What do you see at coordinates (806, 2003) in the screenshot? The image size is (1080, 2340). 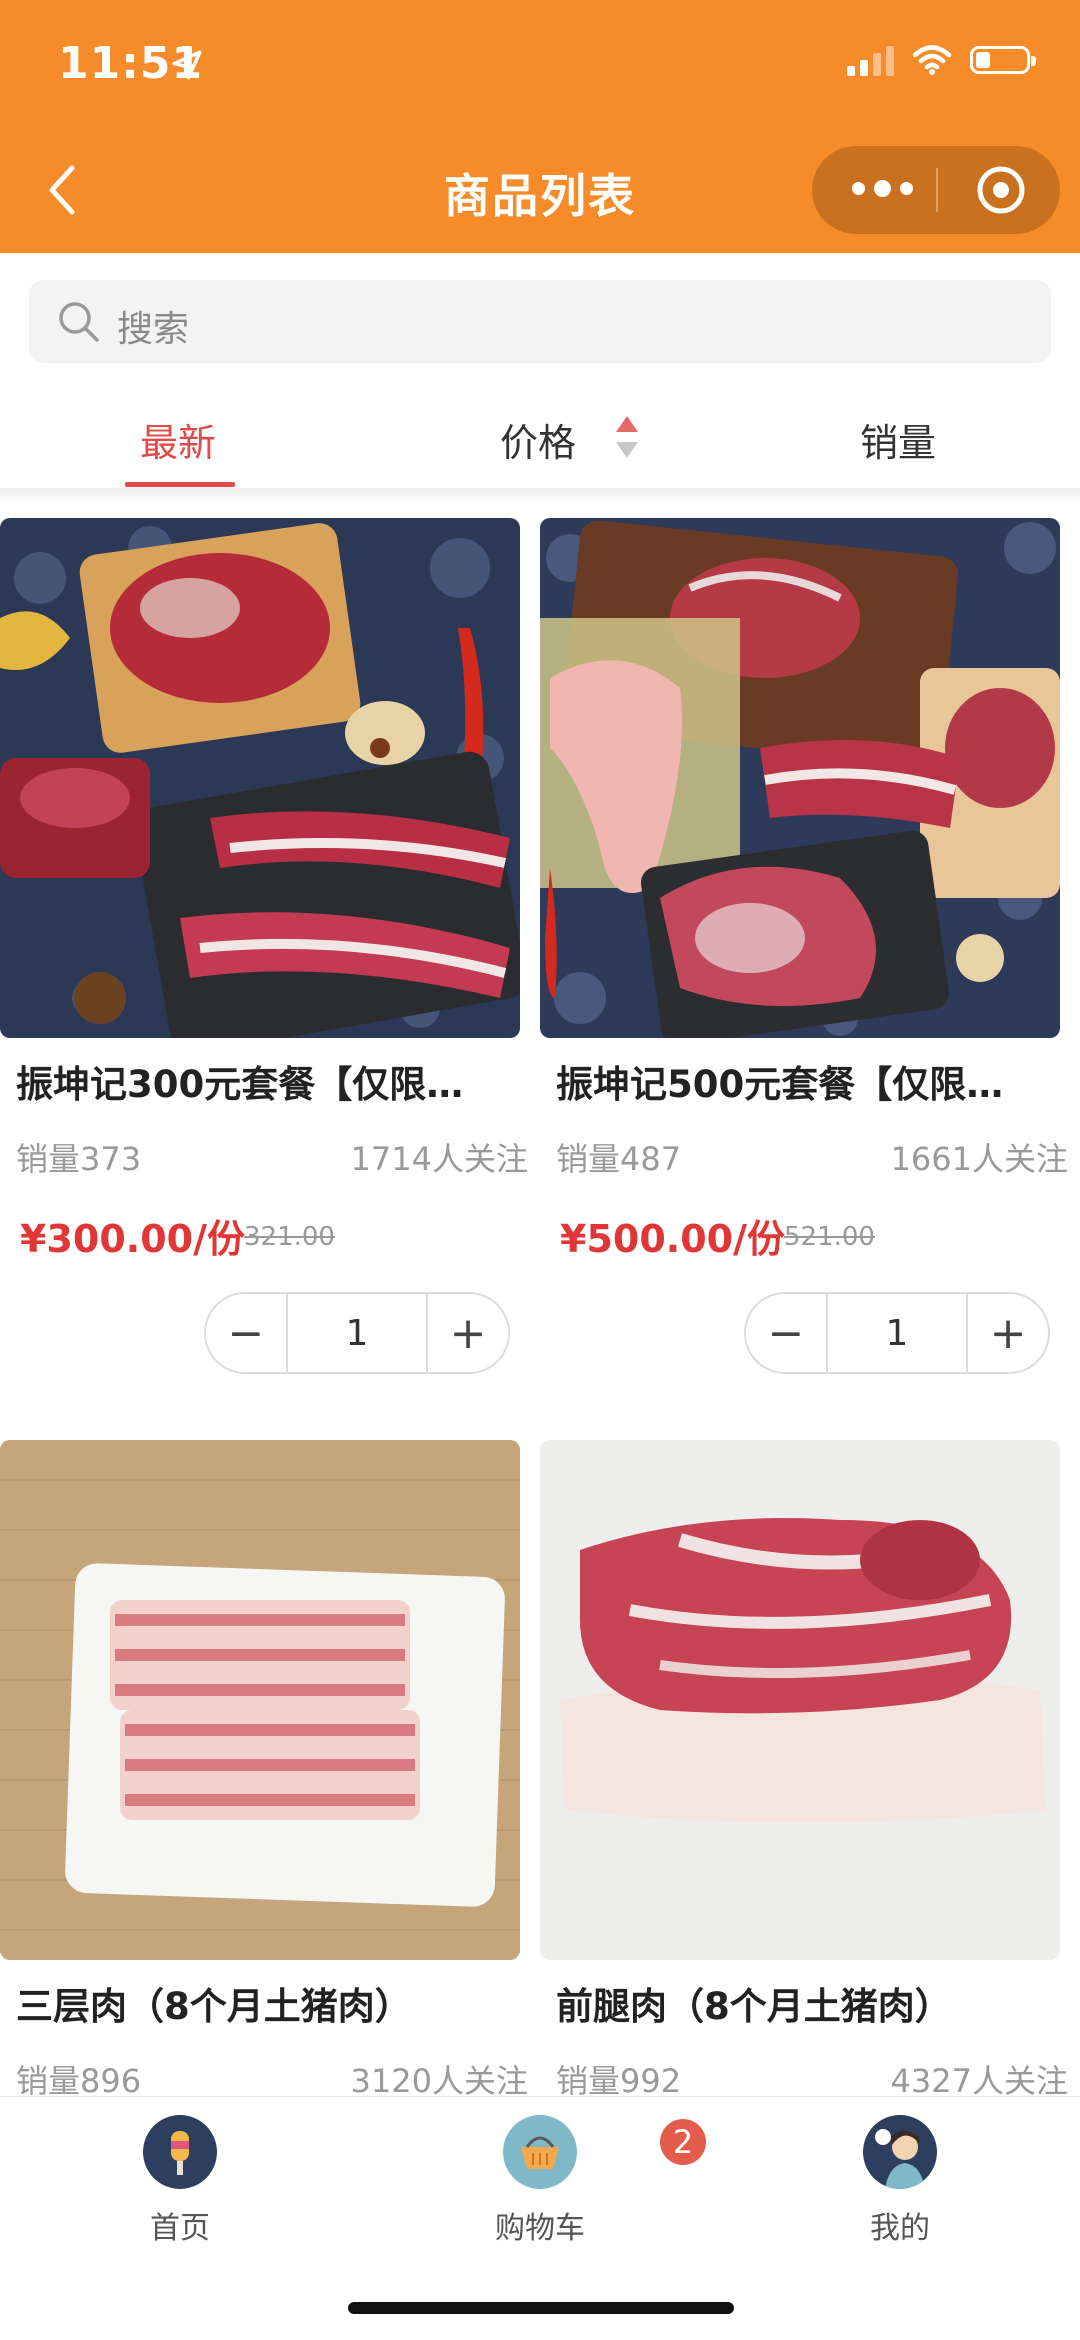 I see `product-name: 前腿肉（8个月土猪肉）` at bounding box center [806, 2003].